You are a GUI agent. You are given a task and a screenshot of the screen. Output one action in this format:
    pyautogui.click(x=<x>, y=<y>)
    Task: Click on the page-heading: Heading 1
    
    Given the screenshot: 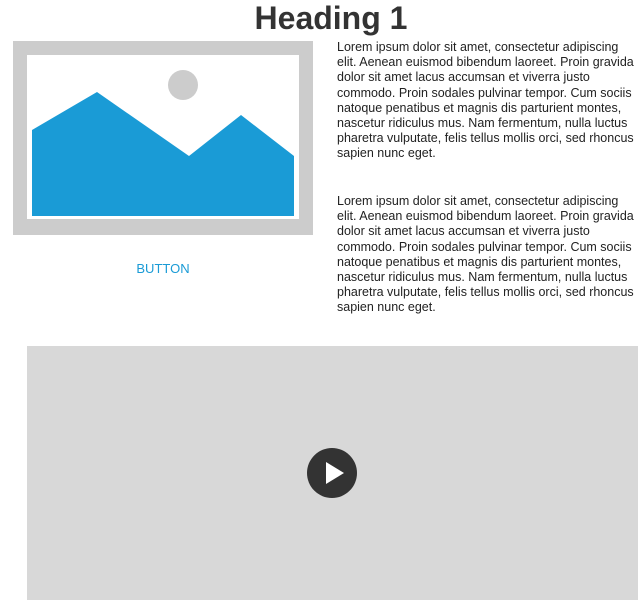 What is the action you would take?
    pyautogui.click(x=331, y=18)
    